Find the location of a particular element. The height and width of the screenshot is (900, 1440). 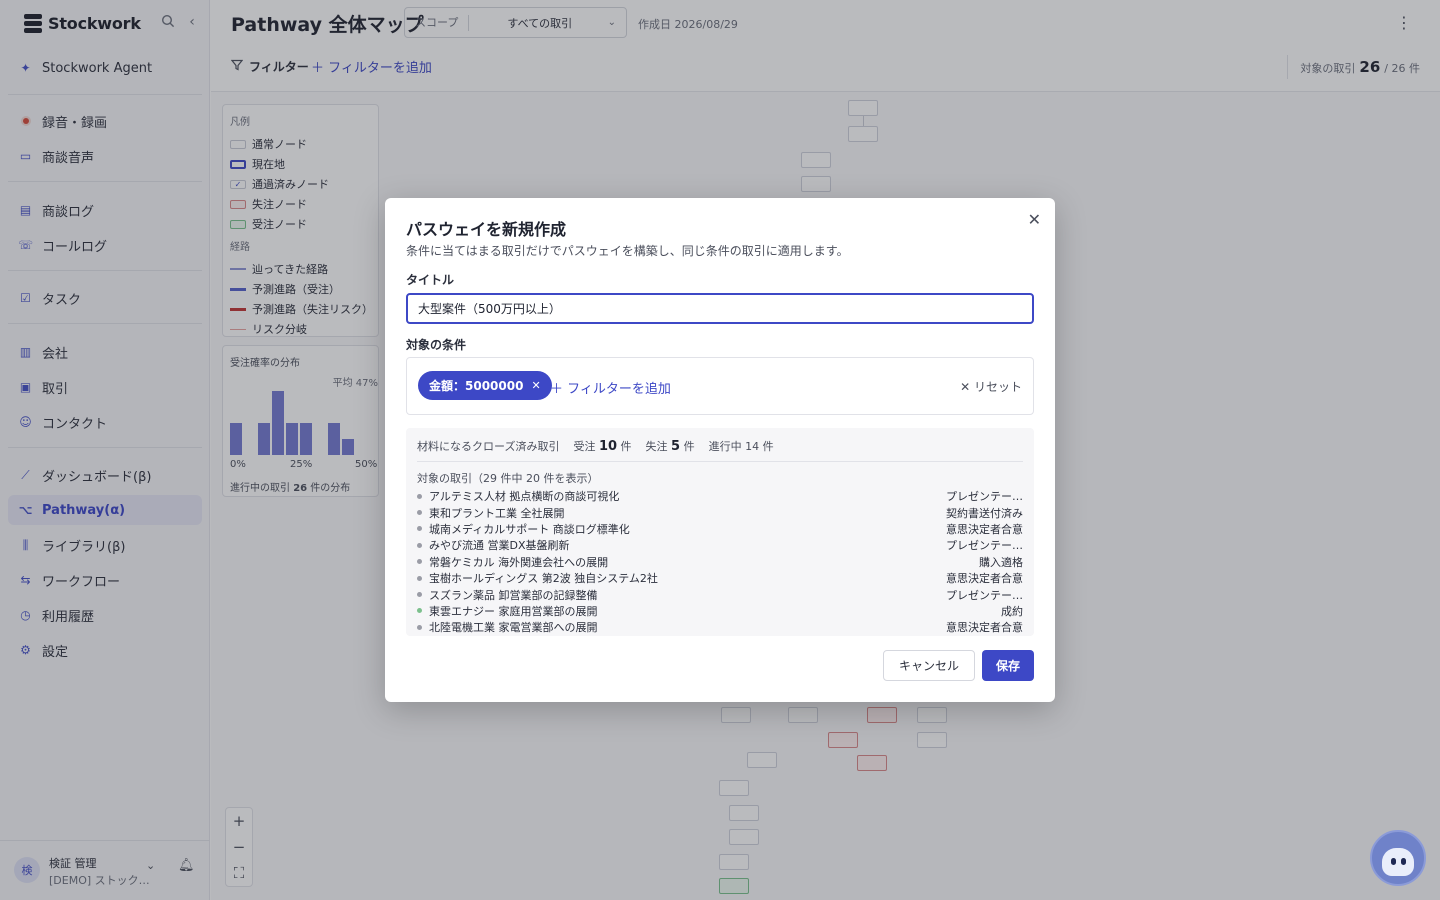

remove-chip-icon: ✕ is located at coordinates (535, 385).